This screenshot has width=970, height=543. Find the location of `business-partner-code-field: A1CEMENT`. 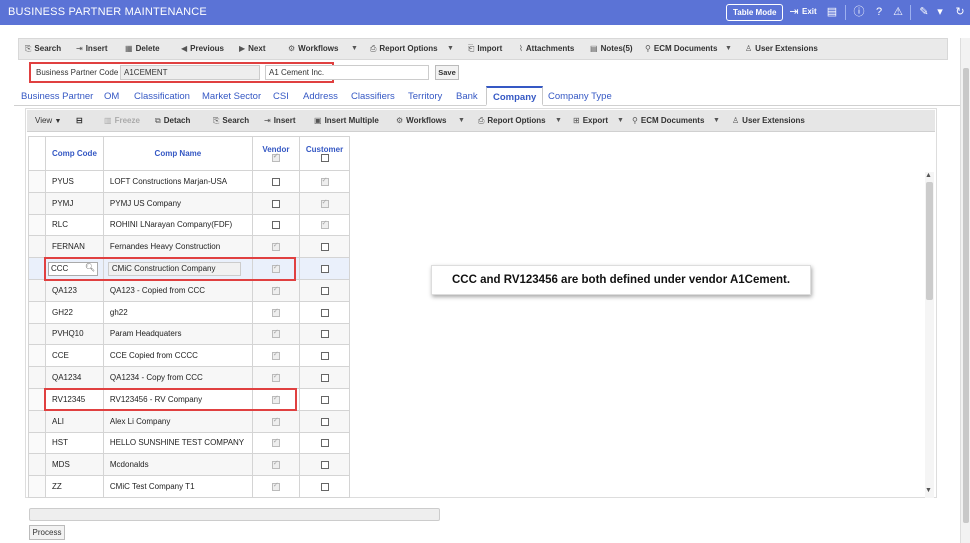

business-partner-code-field: A1CEMENT is located at coordinates (190, 72).